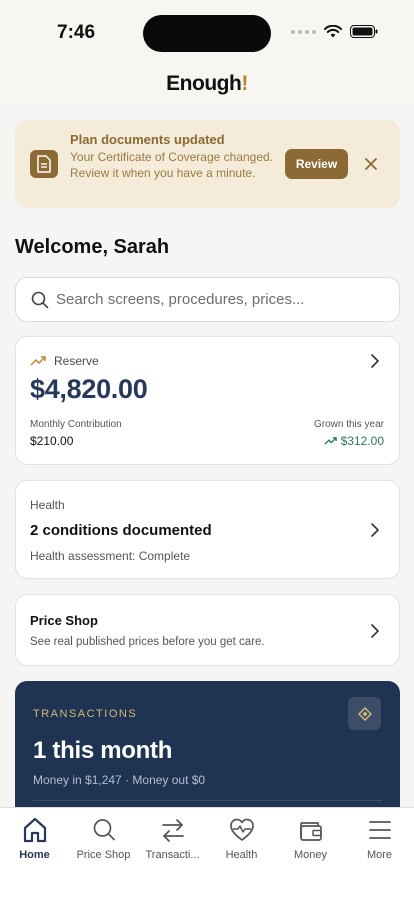  Describe the element at coordinates (303, 31) in the screenshot. I see `cellular-signal-icon` at that location.